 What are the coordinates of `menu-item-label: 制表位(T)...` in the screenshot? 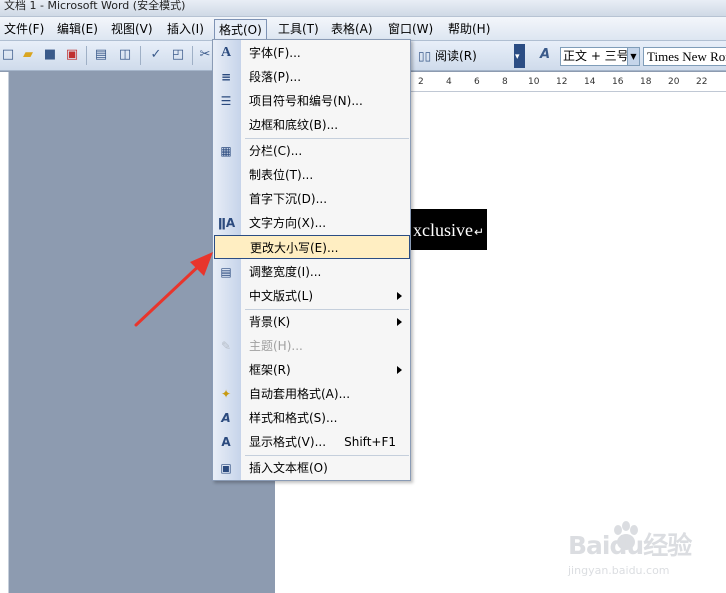 It's located at (281, 175).